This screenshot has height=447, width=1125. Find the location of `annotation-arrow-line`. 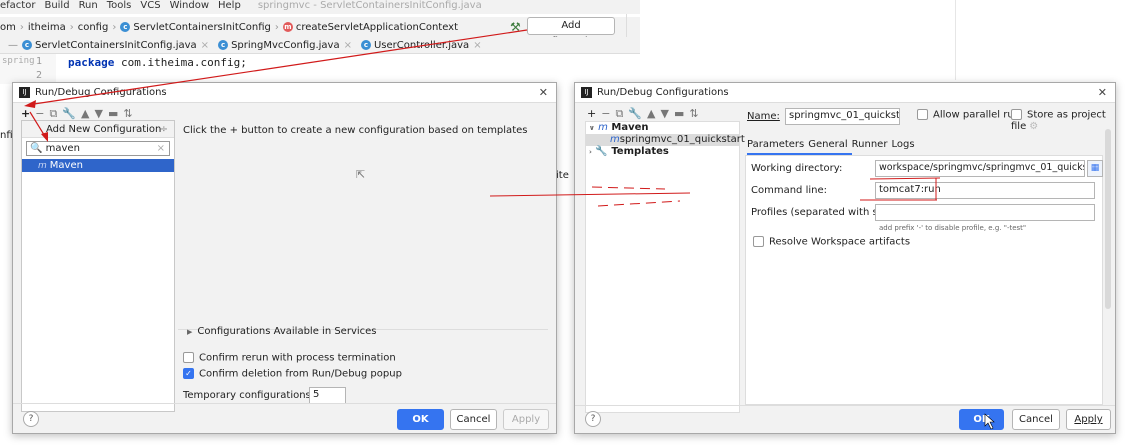

annotation-arrow-line is located at coordinates (280, 67).